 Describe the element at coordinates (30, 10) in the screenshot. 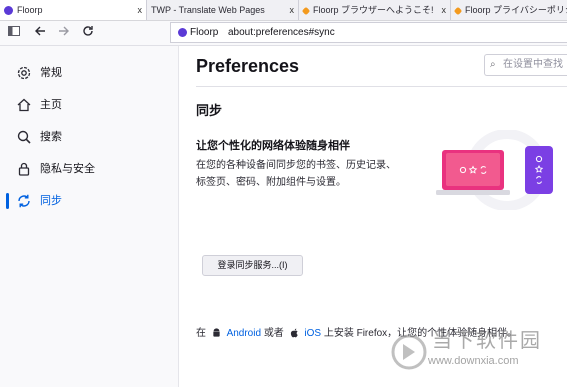

I see `tab-title: Floorp` at that location.